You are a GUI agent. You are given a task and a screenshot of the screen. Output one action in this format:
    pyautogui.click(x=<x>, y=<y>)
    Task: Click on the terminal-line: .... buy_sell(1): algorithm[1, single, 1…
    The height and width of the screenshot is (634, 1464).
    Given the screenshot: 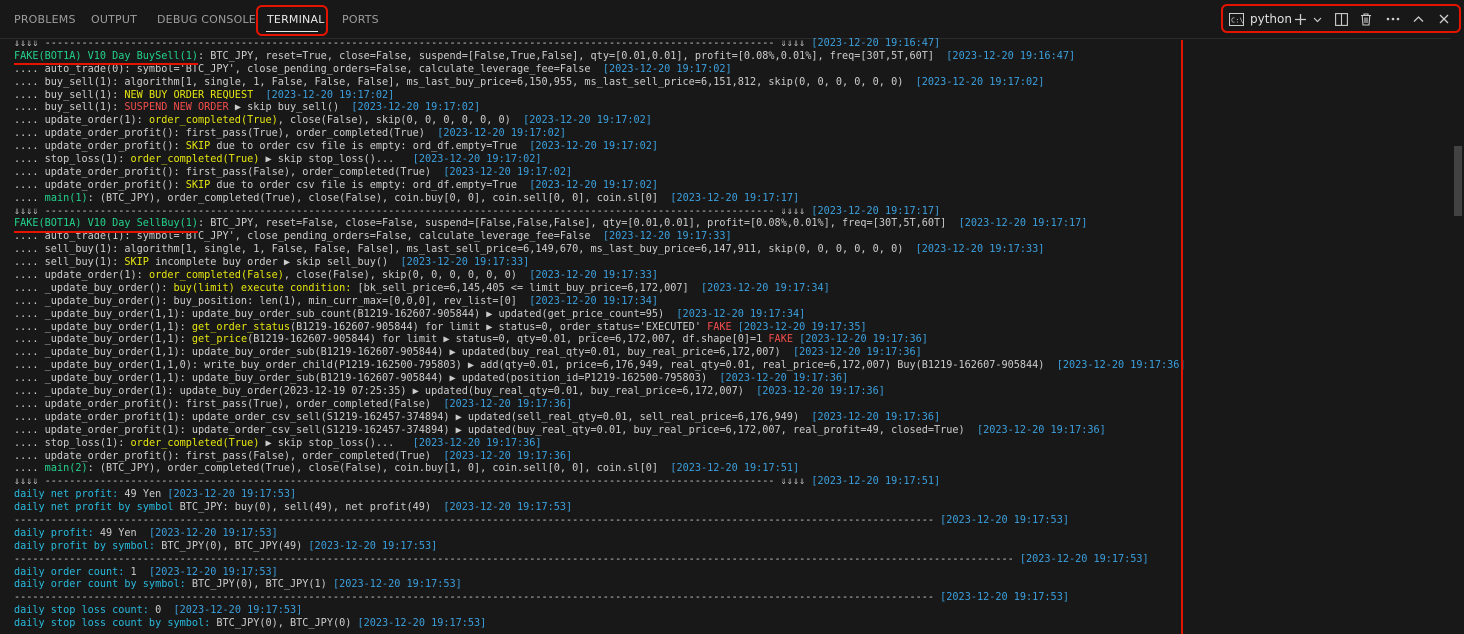 What is the action you would take?
    pyautogui.click(x=601, y=83)
    